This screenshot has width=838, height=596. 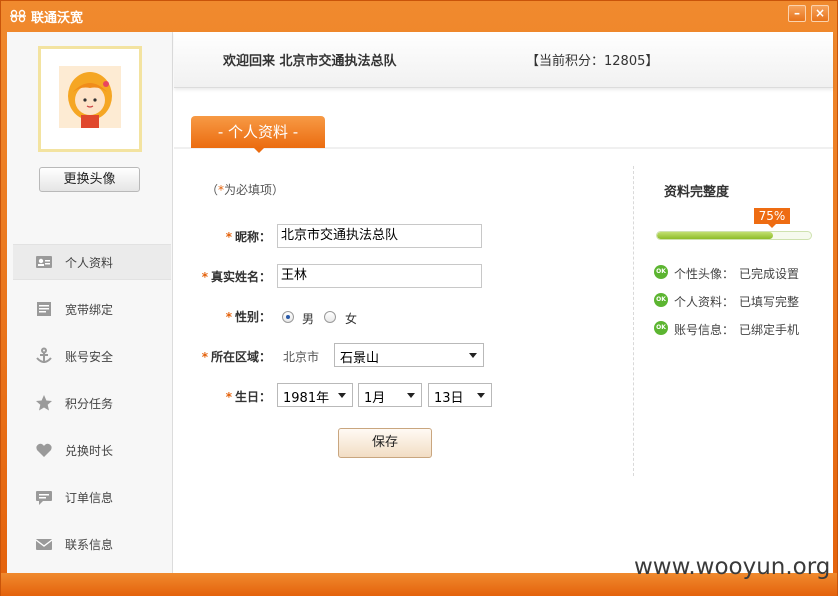 I want to click on sidebar-item-label: 账号安全, so click(x=89, y=356).